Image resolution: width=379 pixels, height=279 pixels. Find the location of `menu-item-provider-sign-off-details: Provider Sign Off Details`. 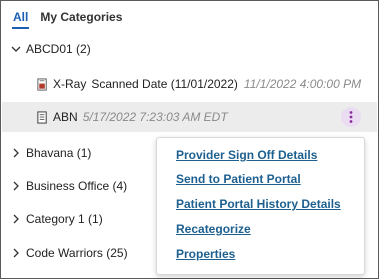

menu-item-provider-sign-off-details: Provider Sign Off Details is located at coordinates (246, 155).